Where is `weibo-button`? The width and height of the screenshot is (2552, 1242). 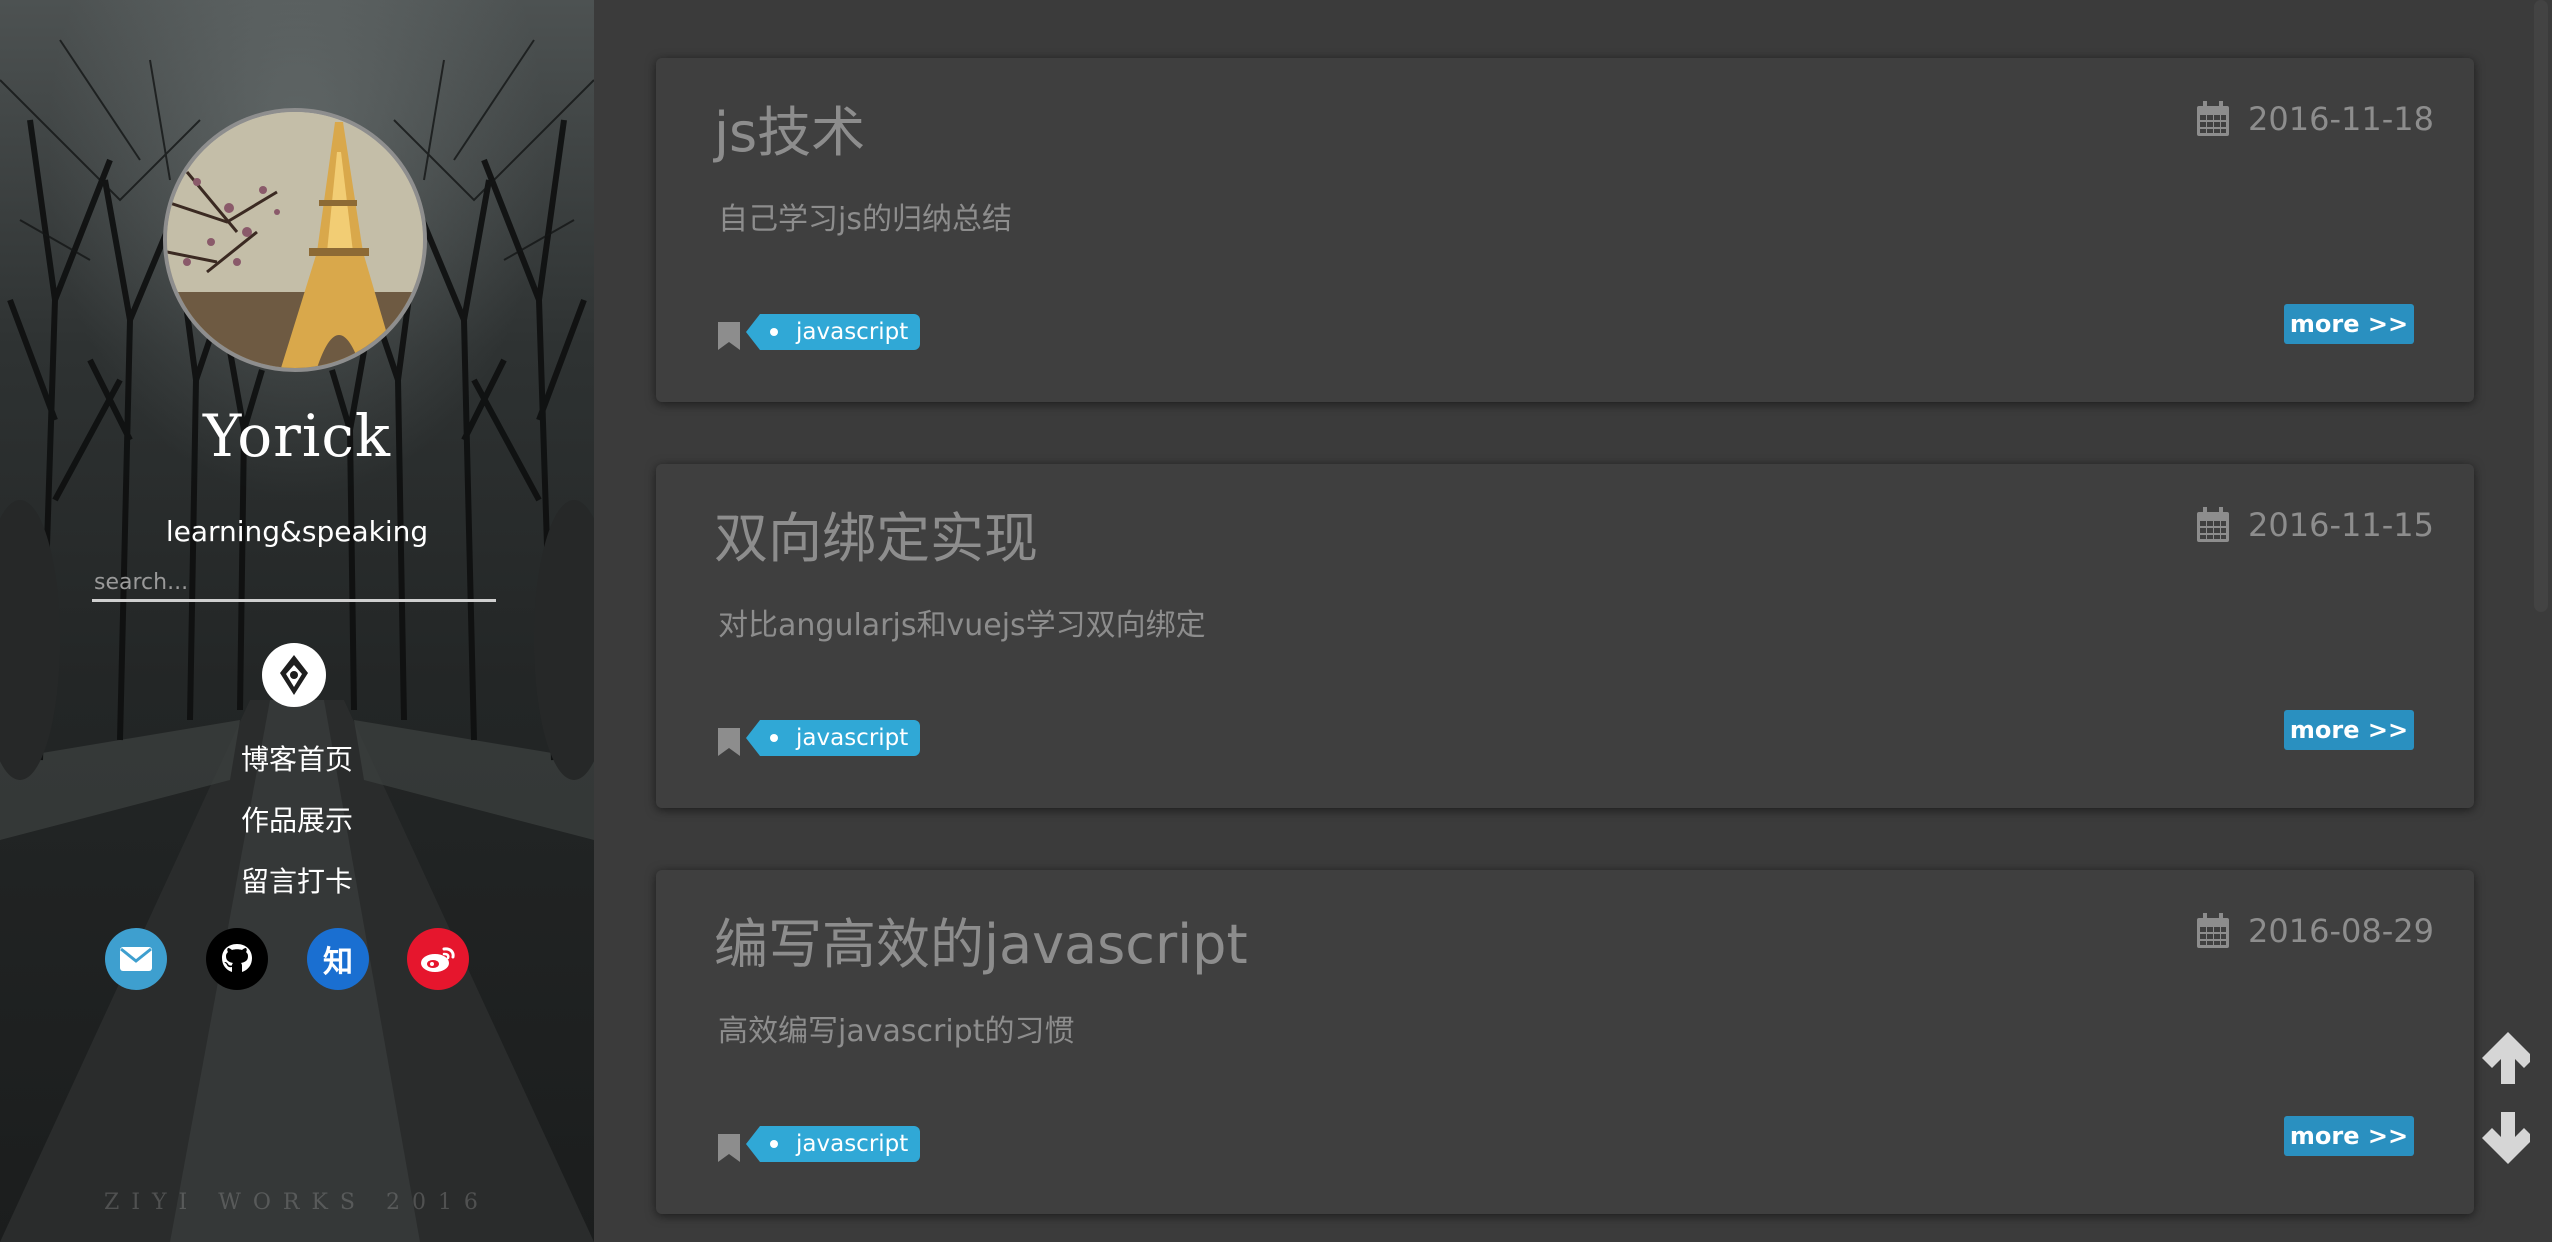 weibo-button is located at coordinates (438, 959).